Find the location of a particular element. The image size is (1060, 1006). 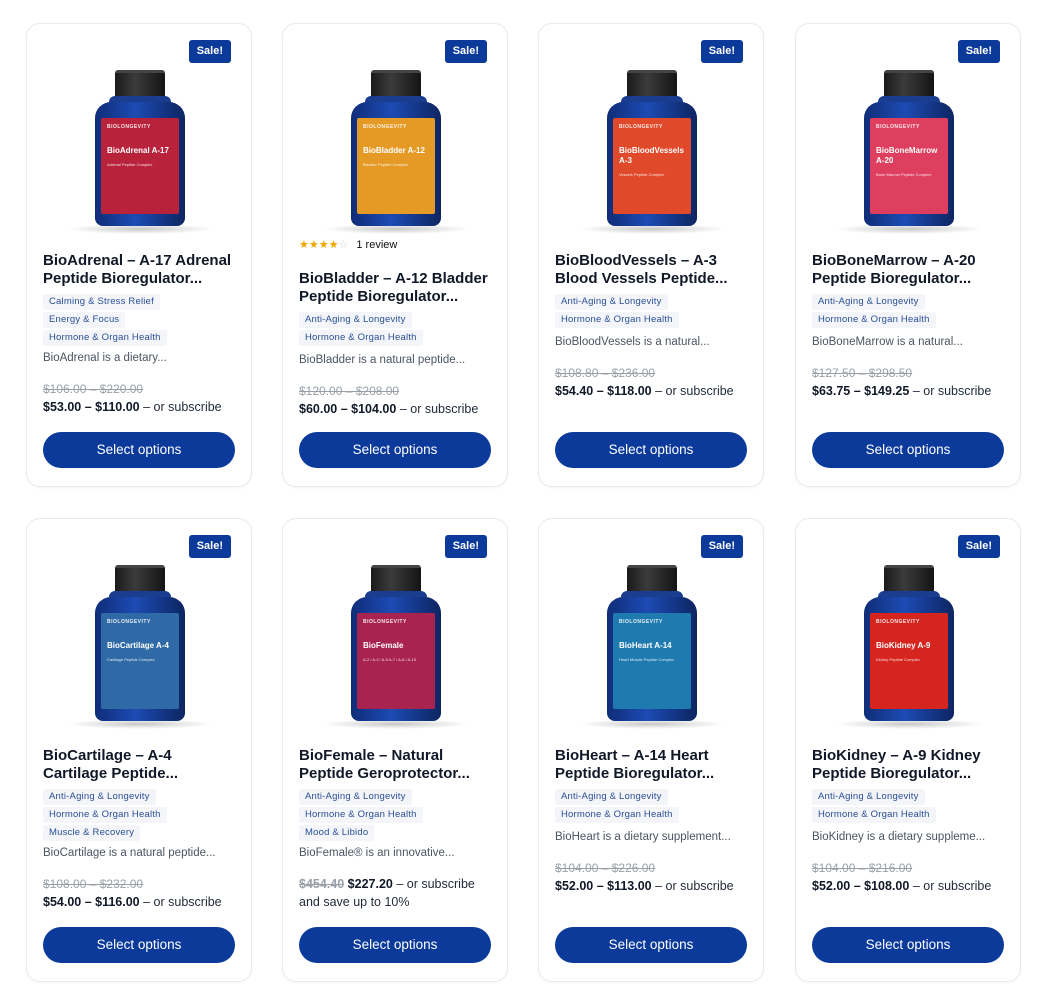

original-price: $108.80 – $236.00 is located at coordinates (605, 373).